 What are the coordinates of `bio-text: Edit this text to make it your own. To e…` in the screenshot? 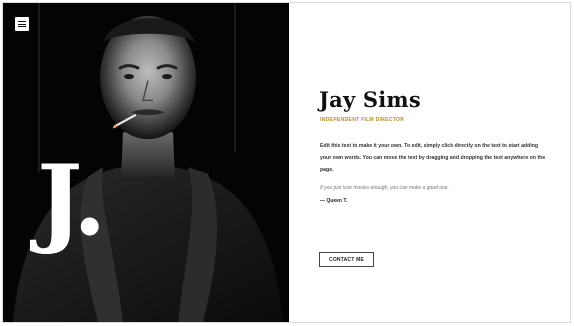 It's located at (433, 158).